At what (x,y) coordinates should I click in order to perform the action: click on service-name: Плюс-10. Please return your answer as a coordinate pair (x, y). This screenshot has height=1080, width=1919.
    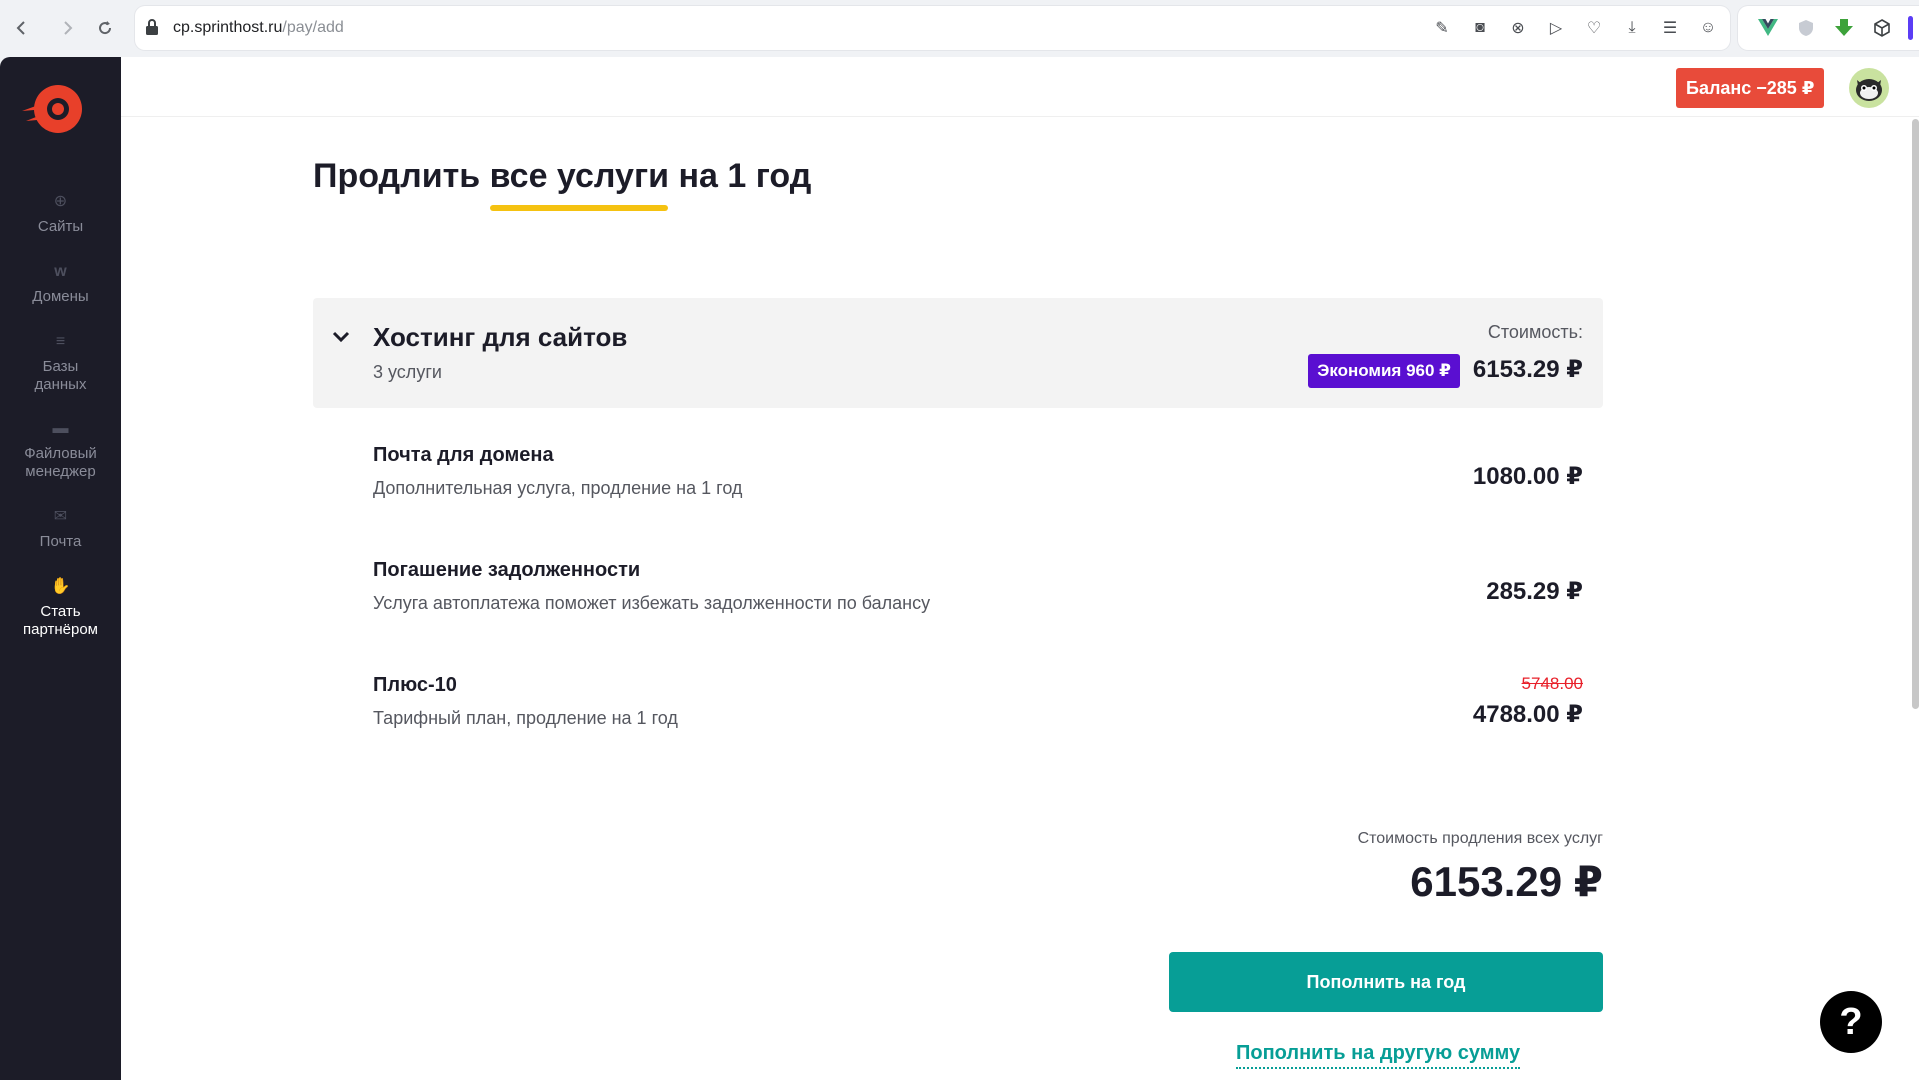
    Looking at the image, I should click on (415, 685).